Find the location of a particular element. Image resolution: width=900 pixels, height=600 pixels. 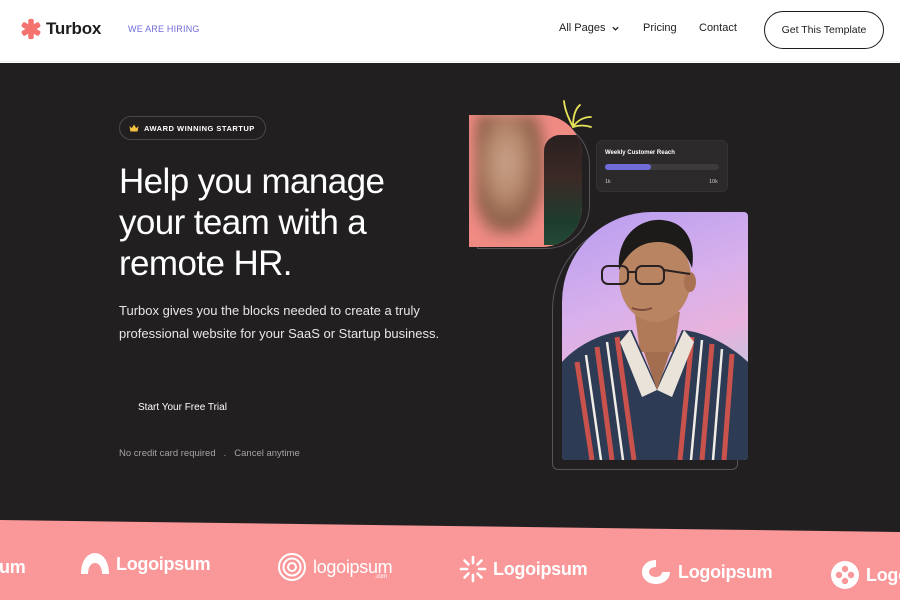

nav-pricing: Pricing is located at coordinates (660, 28).